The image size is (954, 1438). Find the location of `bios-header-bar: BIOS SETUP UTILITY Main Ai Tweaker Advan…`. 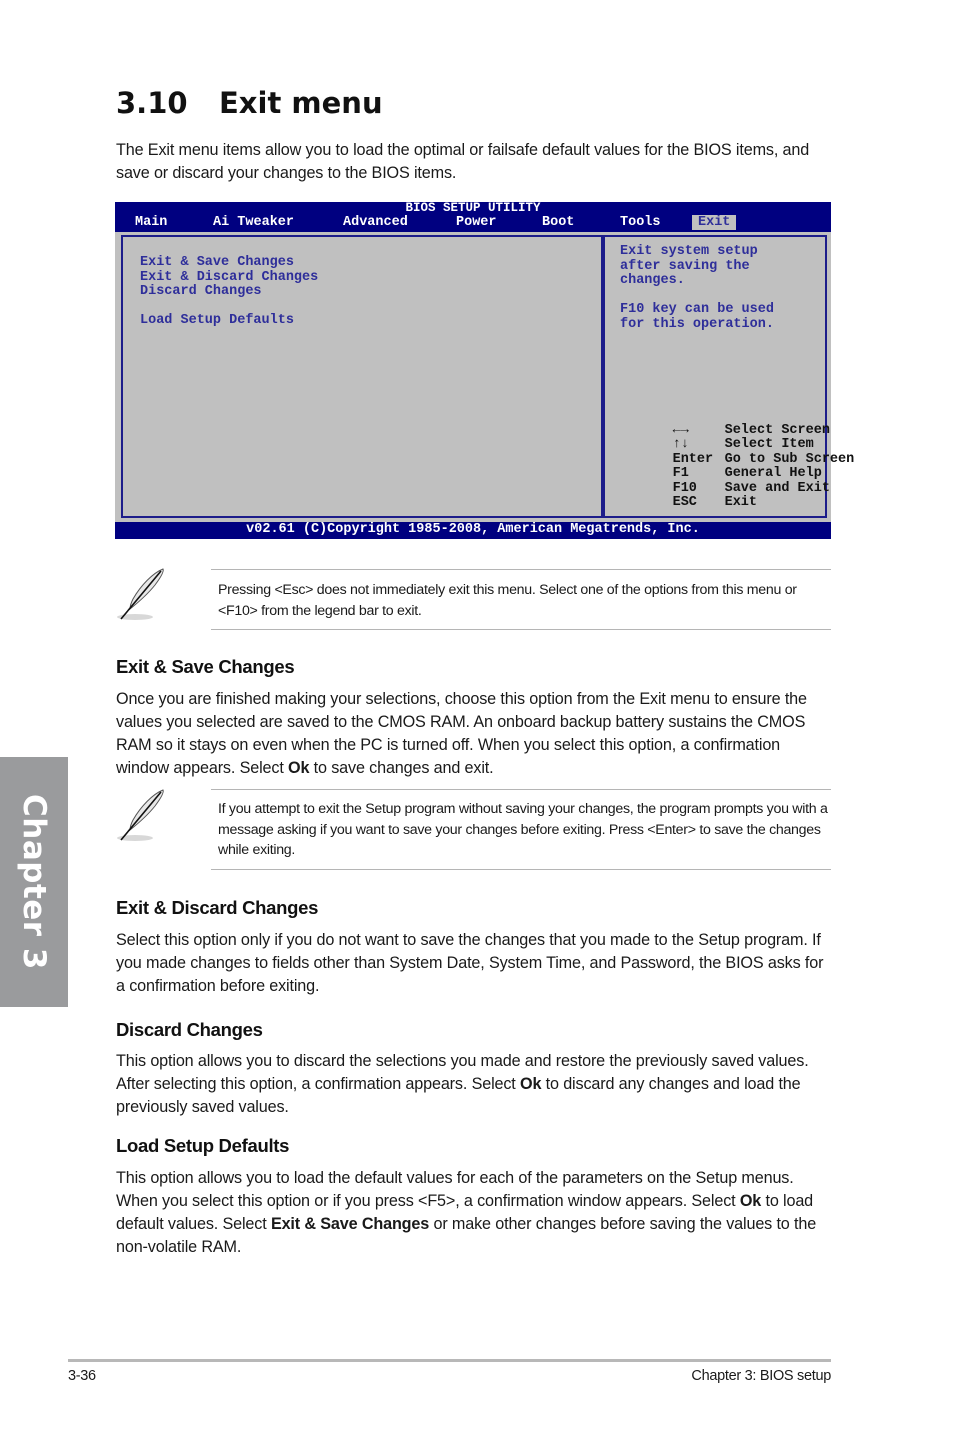

bios-header-bar: BIOS SETUP UTILITY Main Ai Tweaker Advan… is located at coordinates (473, 217).